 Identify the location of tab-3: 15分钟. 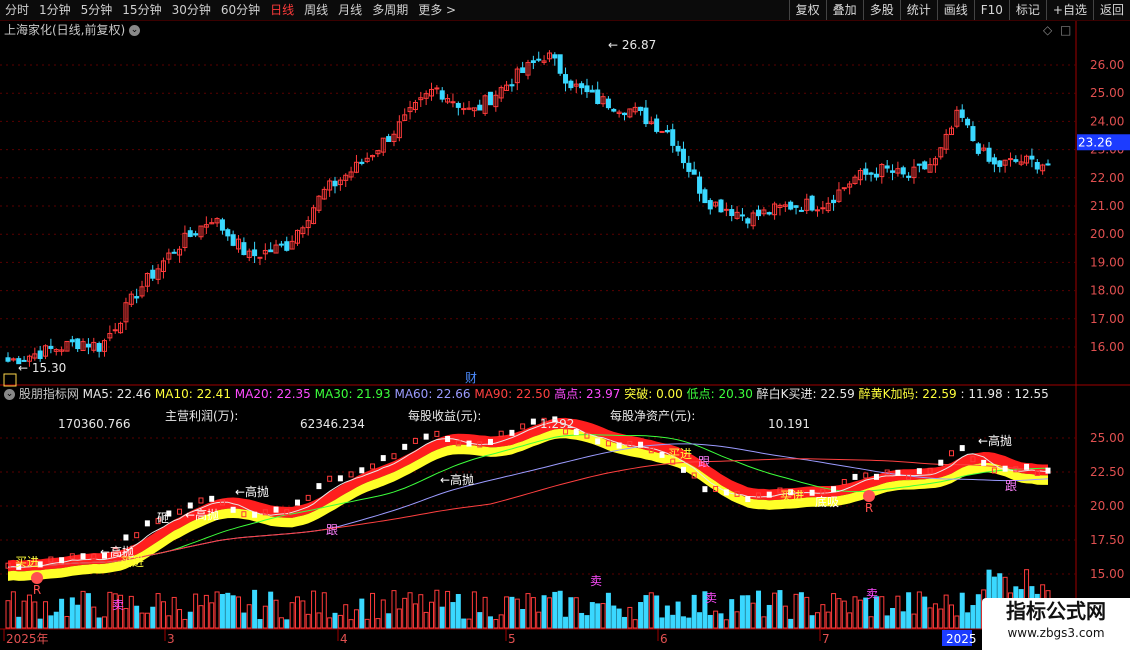
(141, 10).